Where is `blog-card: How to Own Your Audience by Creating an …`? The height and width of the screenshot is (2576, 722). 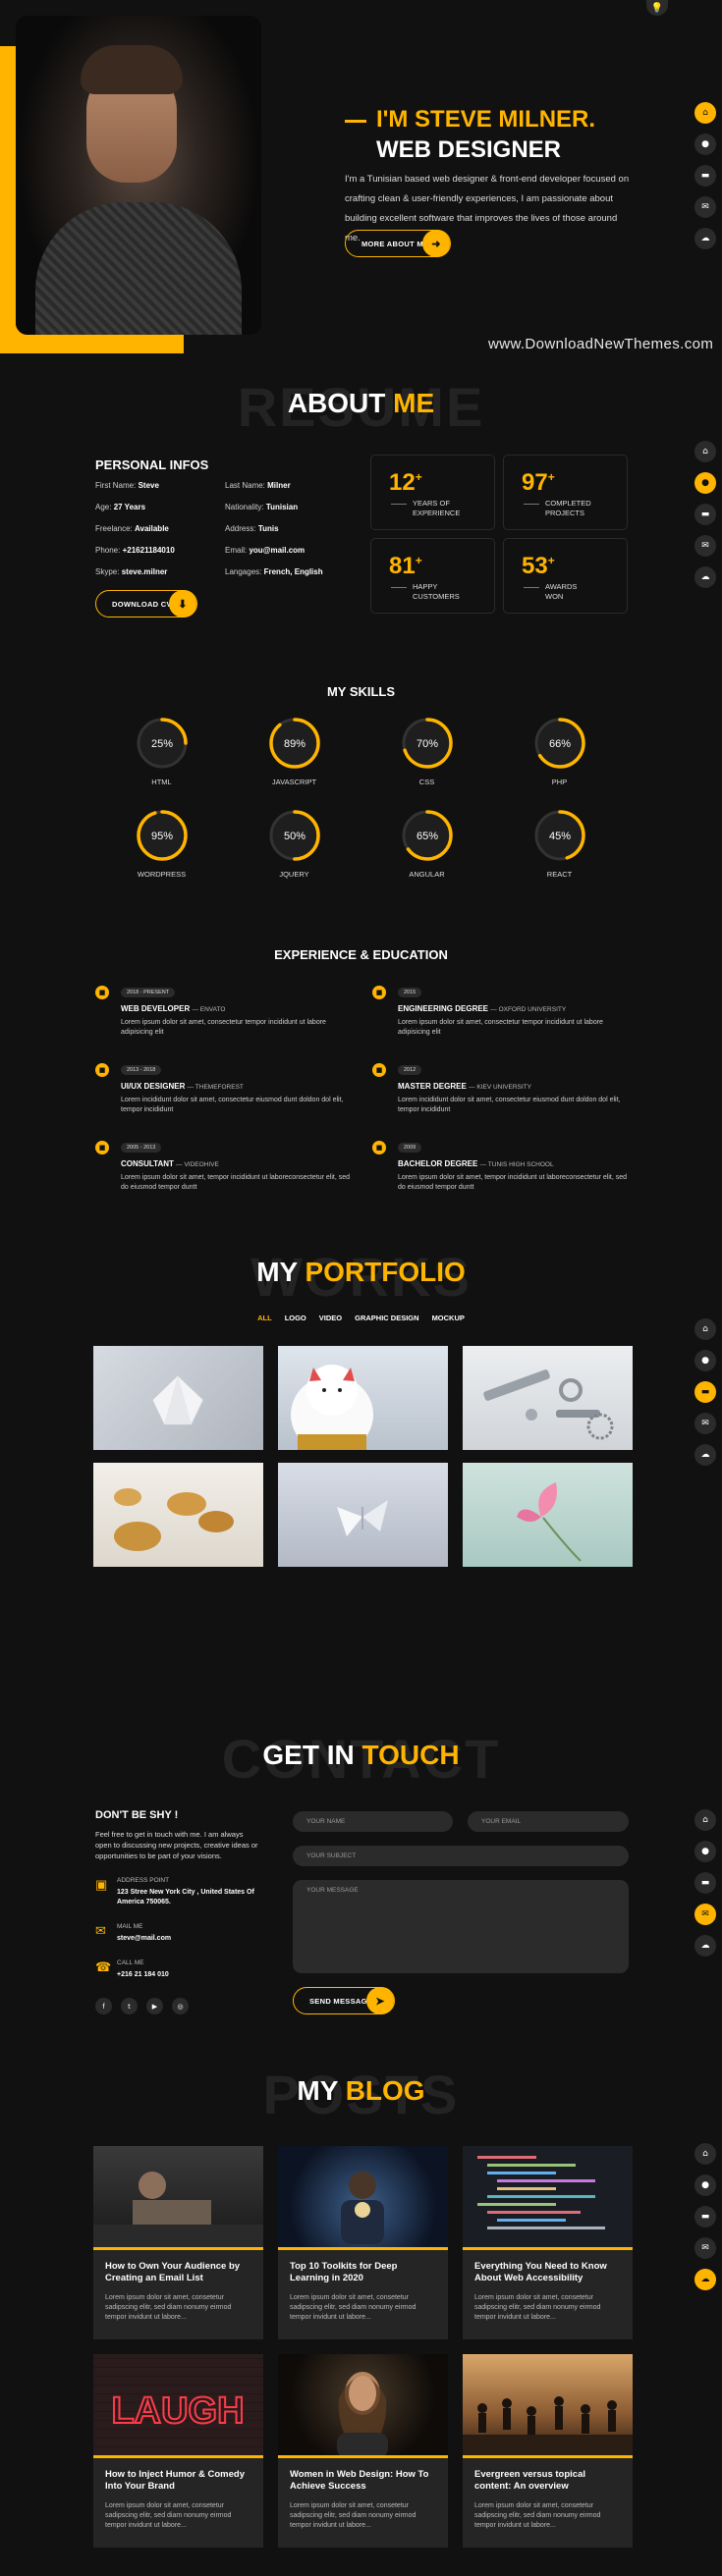
blog-card: How to Own Your Audience by Creating an … is located at coordinates (178, 2242).